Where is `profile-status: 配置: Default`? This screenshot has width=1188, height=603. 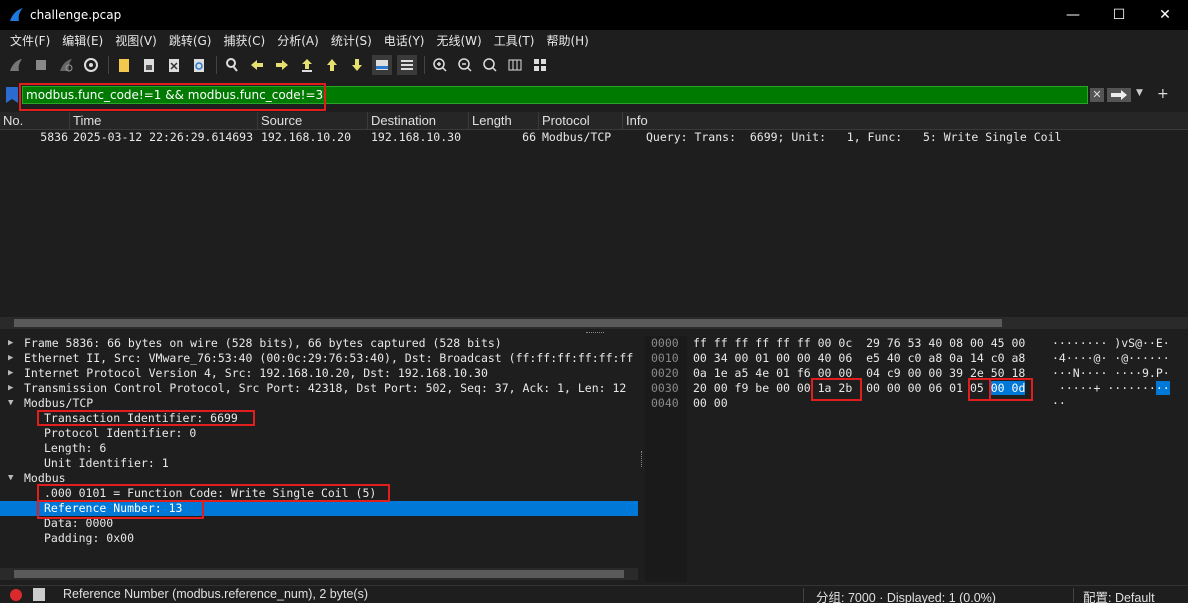 profile-status: 配置: Default is located at coordinates (1119, 595).